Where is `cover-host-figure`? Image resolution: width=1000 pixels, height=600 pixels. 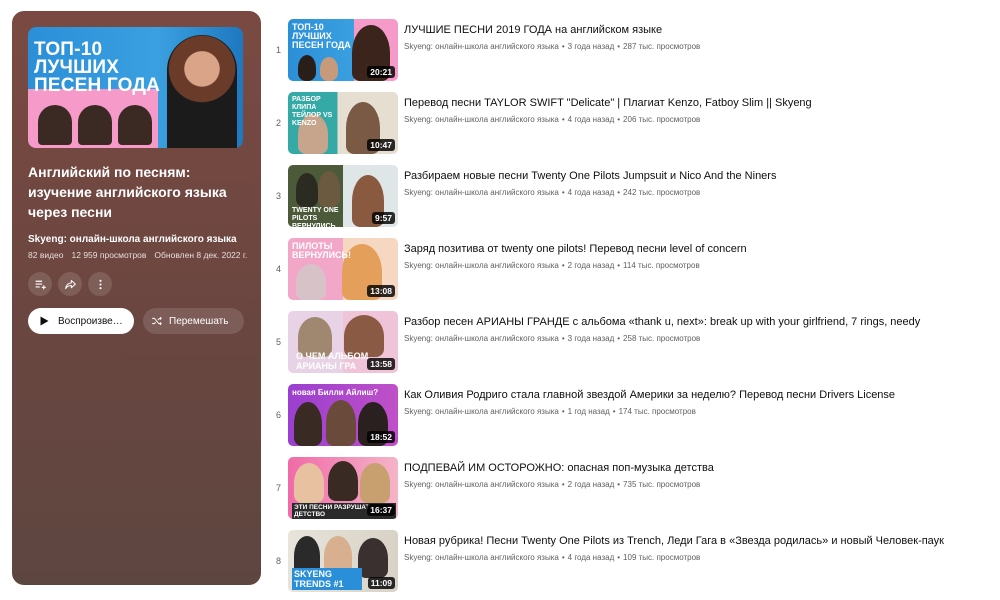 cover-host-figure is located at coordinates (202, 91).